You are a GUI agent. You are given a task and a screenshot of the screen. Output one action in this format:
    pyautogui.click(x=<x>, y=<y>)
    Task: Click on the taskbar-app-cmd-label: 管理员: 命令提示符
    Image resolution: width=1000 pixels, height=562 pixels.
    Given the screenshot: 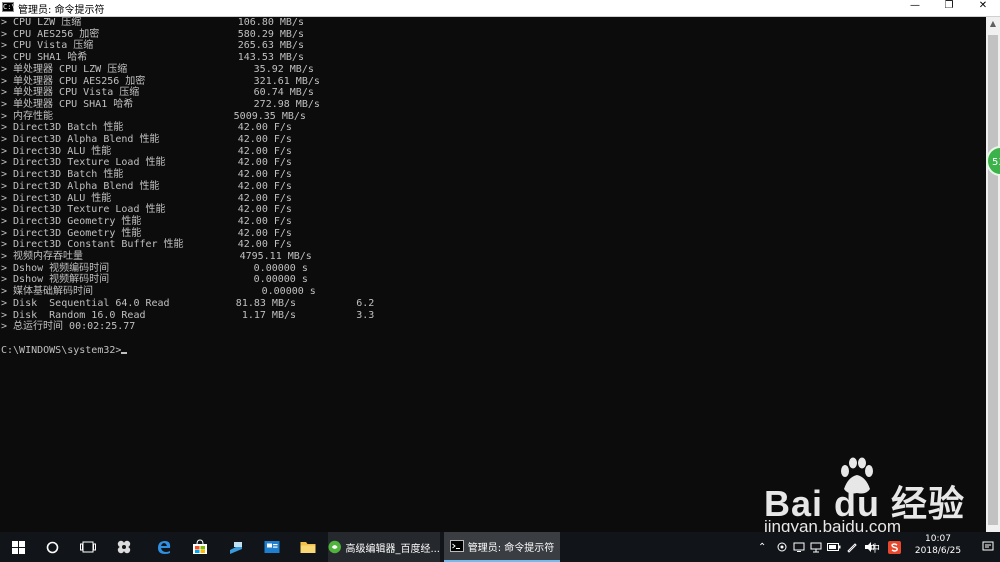 What is the action you would take?
    pyautogui.click(x=511, y=548)
    